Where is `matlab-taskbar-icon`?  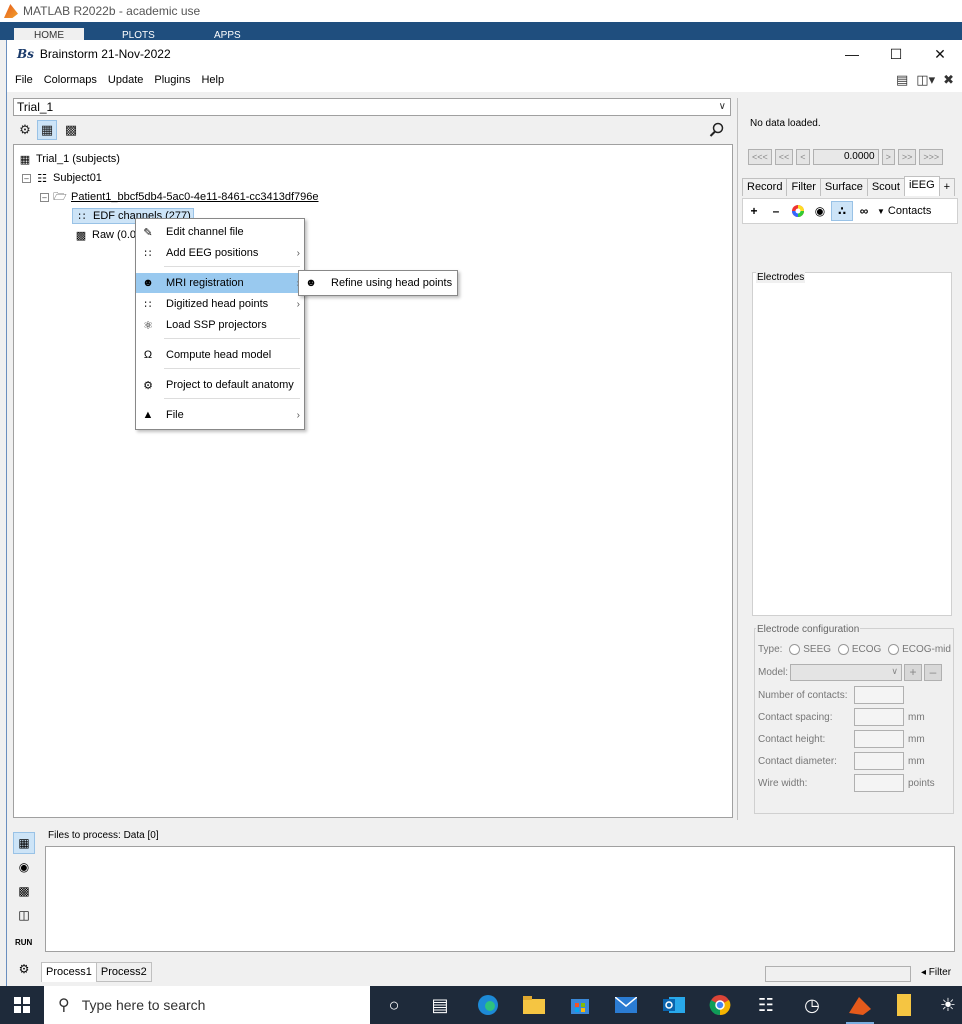 matlab-taskbar-icon is located at coordinates (860, 1005).